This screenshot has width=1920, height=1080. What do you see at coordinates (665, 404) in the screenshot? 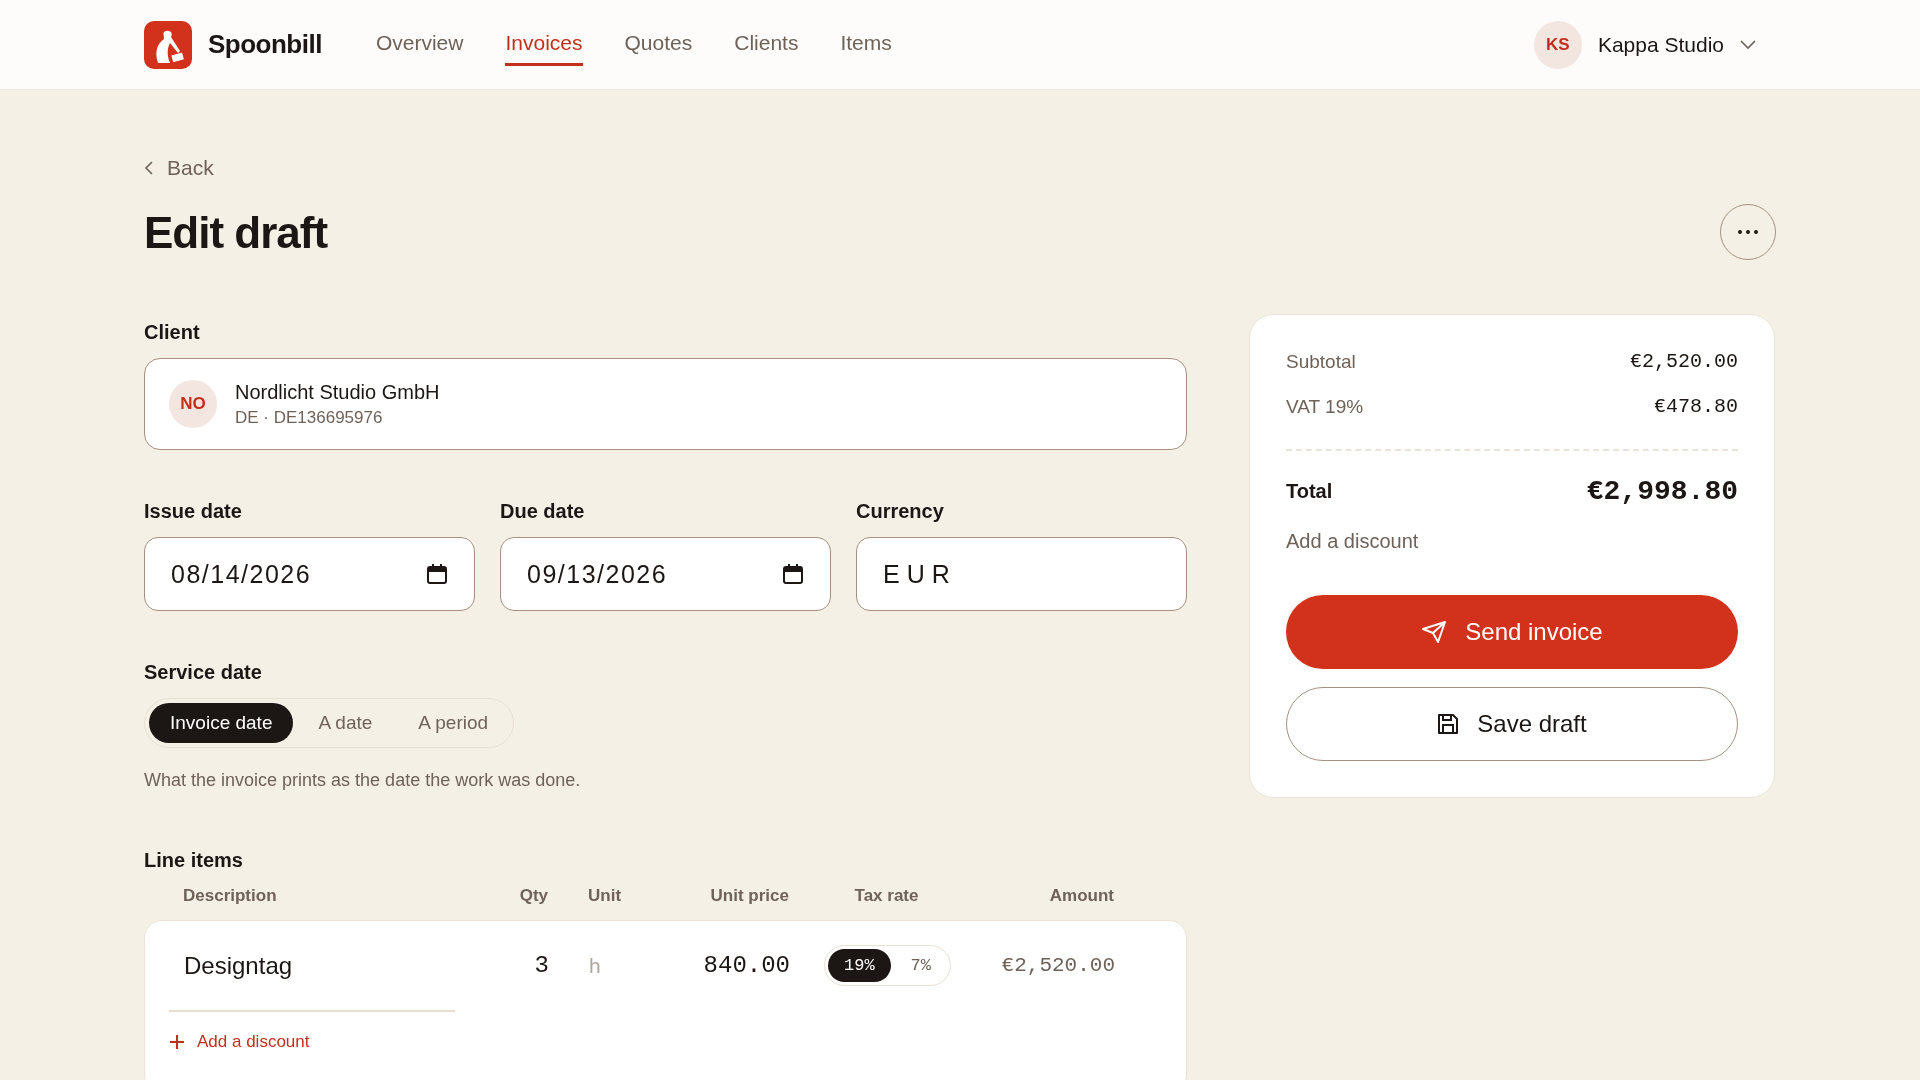
I see `client-picker: NO Nordlicht Studio GmbH DE · DE136695976` at bounding box center [665, 404].